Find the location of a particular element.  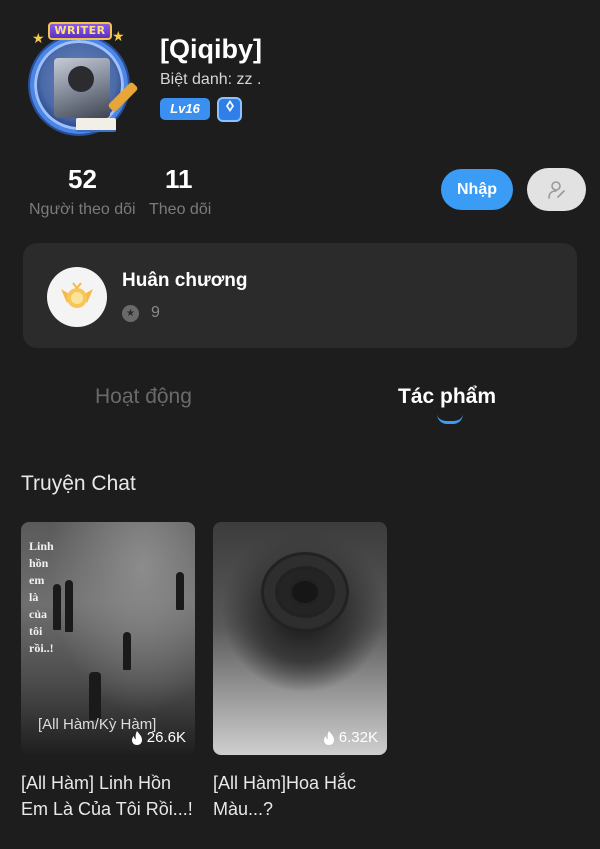

medal-icon is located at coordinates (77, 297).